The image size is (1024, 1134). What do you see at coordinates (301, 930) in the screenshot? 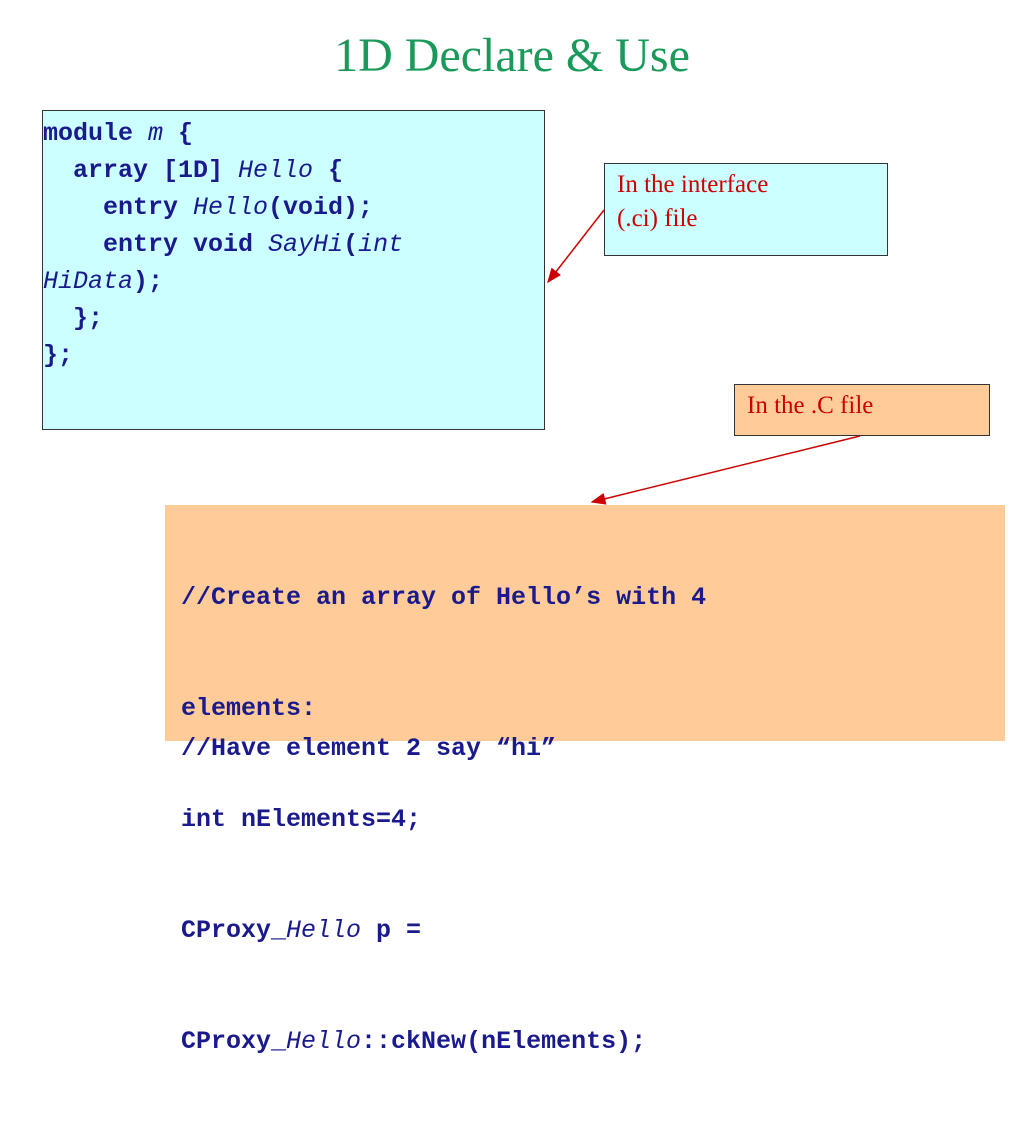
I see `code-line: CProxy_Hello p =` at bounding box center [301, 930].